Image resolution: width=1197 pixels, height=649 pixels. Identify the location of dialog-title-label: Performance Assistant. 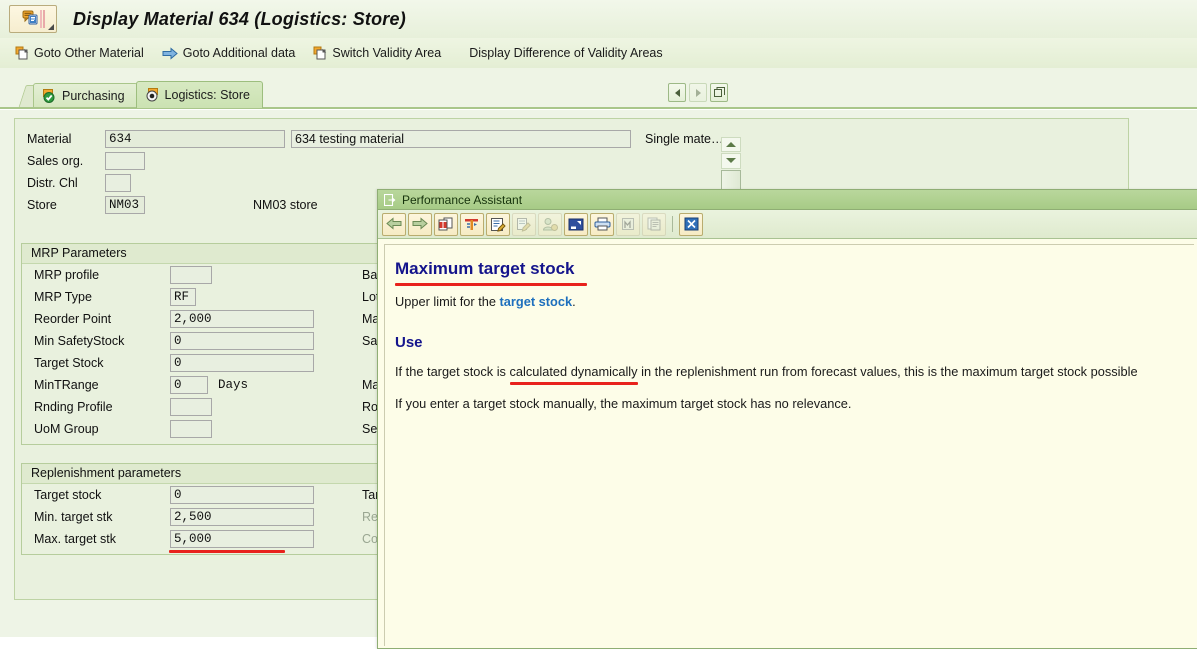
(462, 199).